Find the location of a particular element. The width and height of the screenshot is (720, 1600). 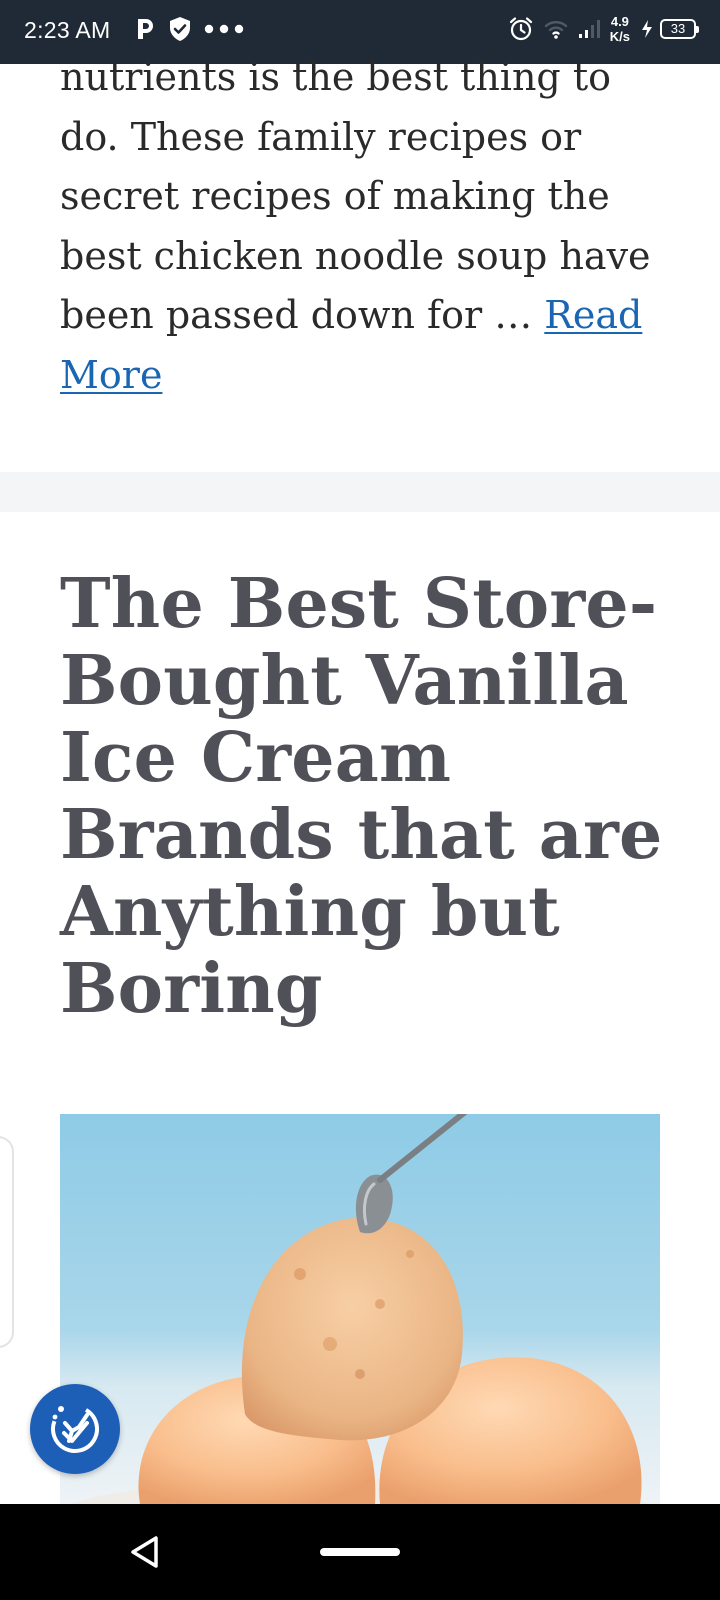

shield-check-icon is located at coordinates (180, 29).